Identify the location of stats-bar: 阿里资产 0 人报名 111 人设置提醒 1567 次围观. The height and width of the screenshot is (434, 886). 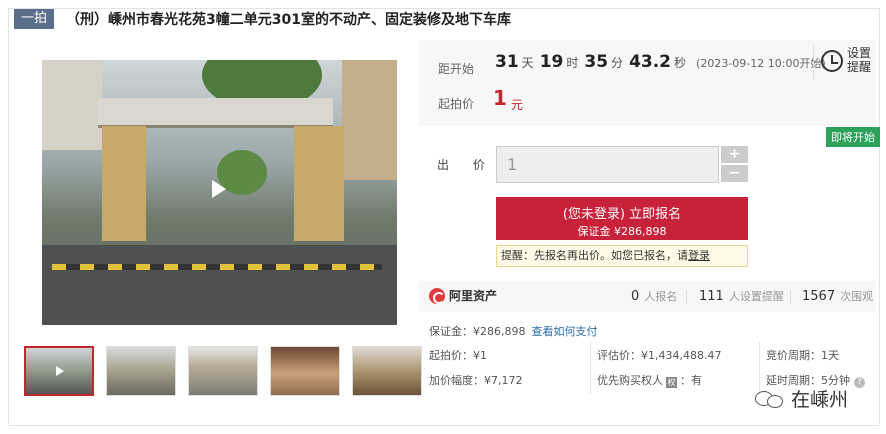
(647, 296).